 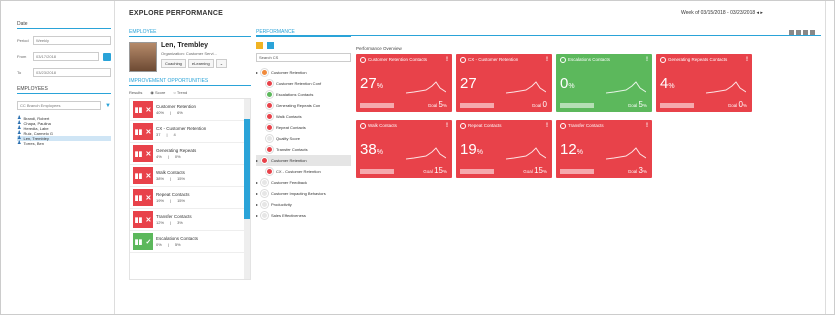 I want to click on results-options: Results ◉ Score ○ Trend, so click(x=190, y=92).